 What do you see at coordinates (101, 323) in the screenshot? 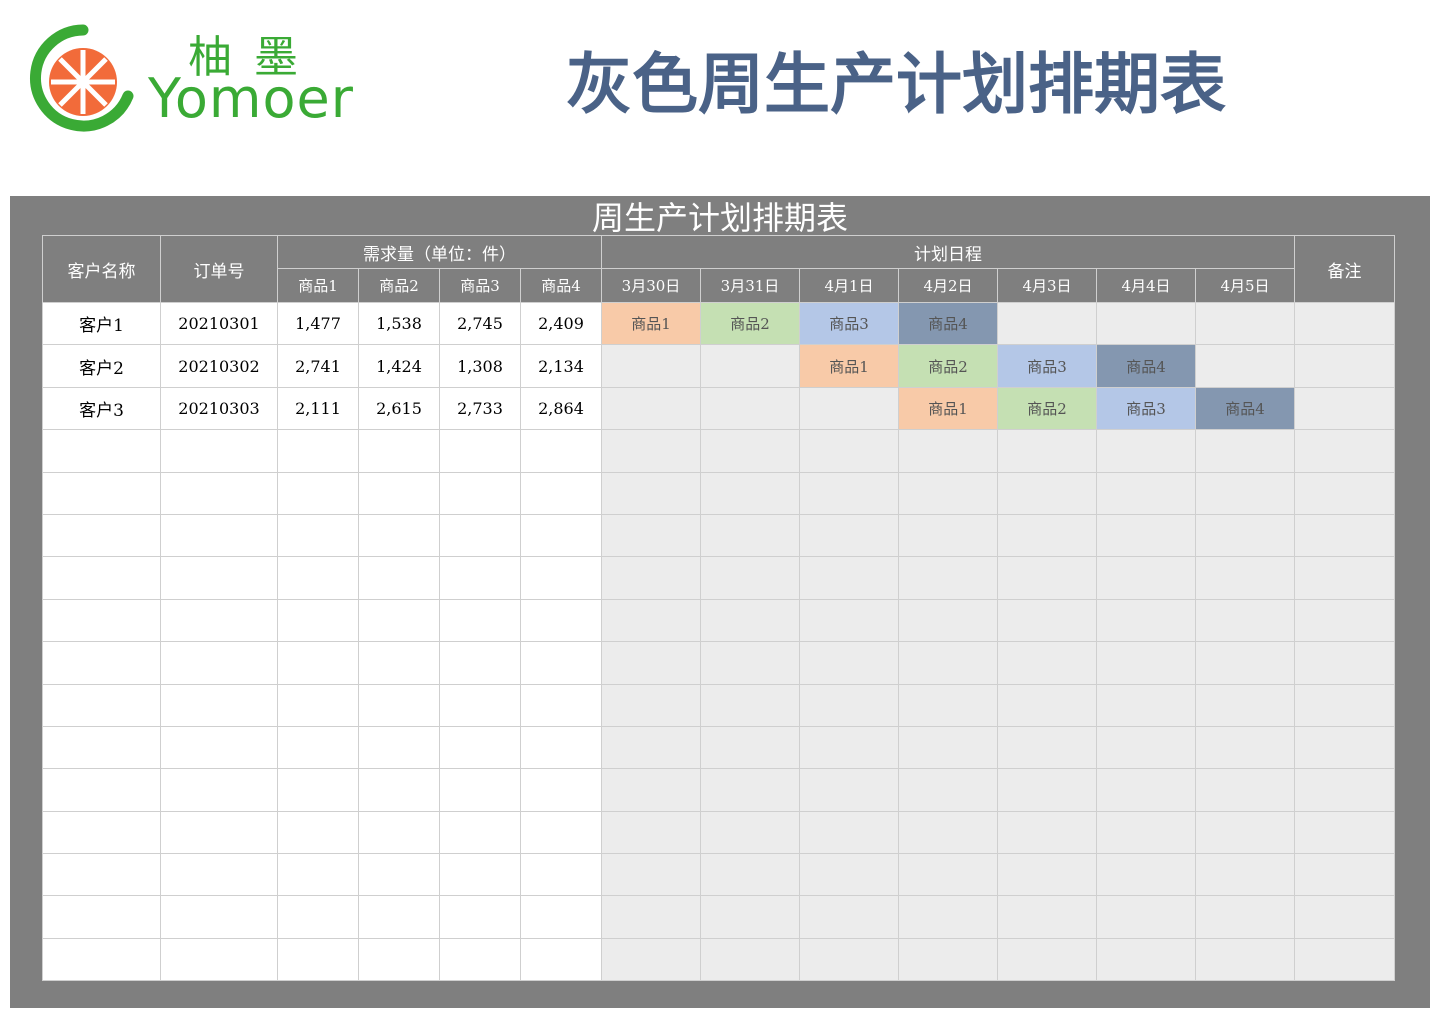
I see `customer-cell: 客户1` at bounding box center [101, 323].